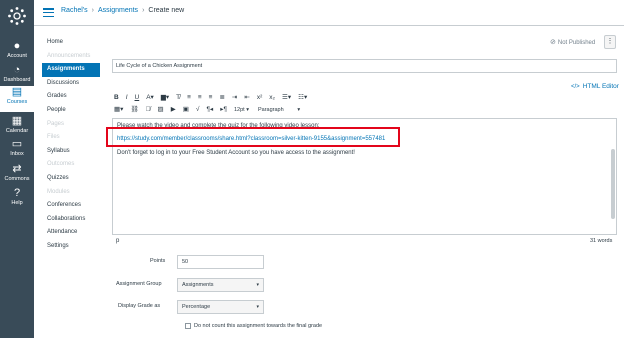  I want to click on publish-status: ⊘ Not Published, so click(572, 42).